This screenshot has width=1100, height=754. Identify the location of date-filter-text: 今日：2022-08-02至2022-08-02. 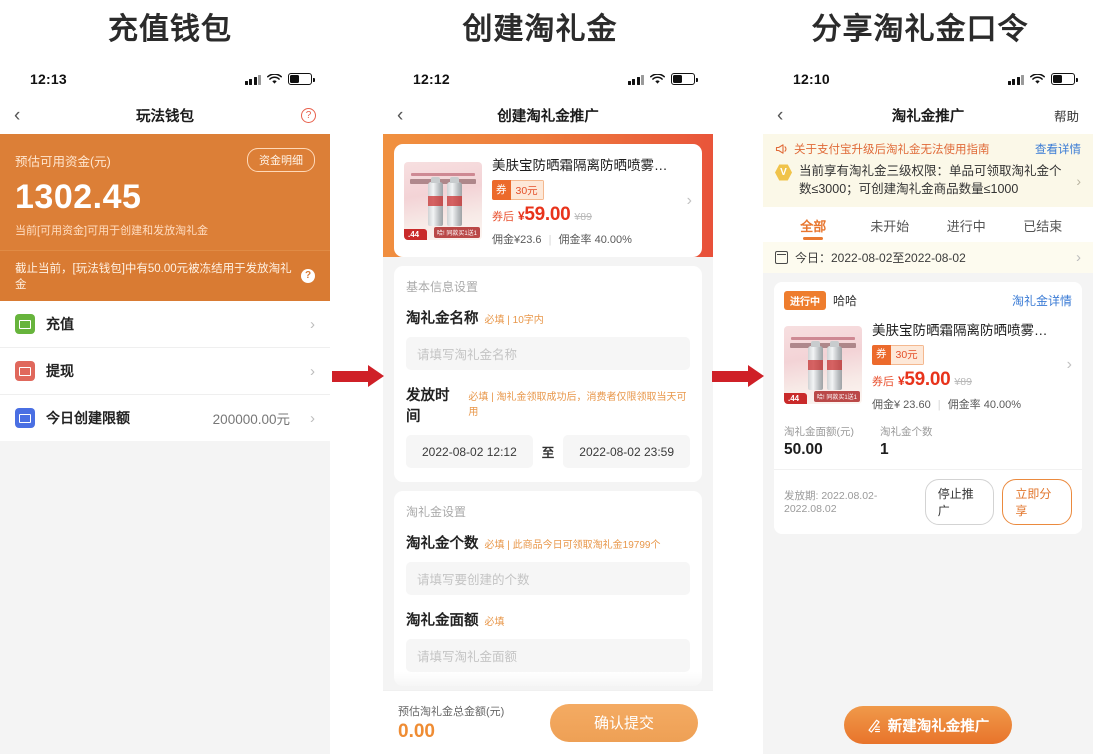
(880, 257).